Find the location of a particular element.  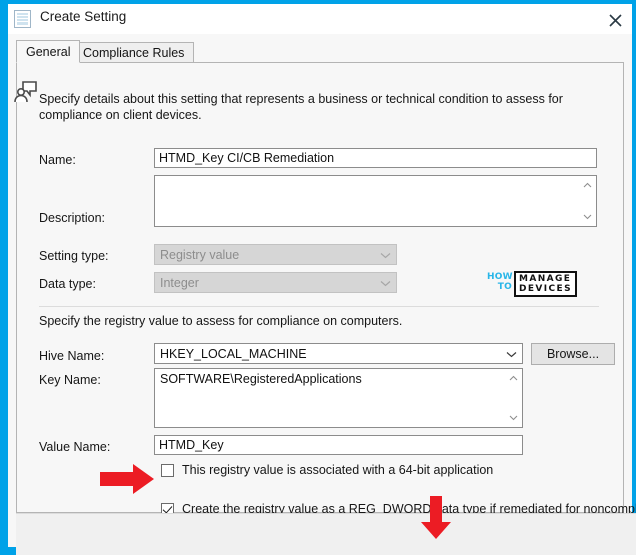

frame-accent-right is located at coordinates (634, 277).